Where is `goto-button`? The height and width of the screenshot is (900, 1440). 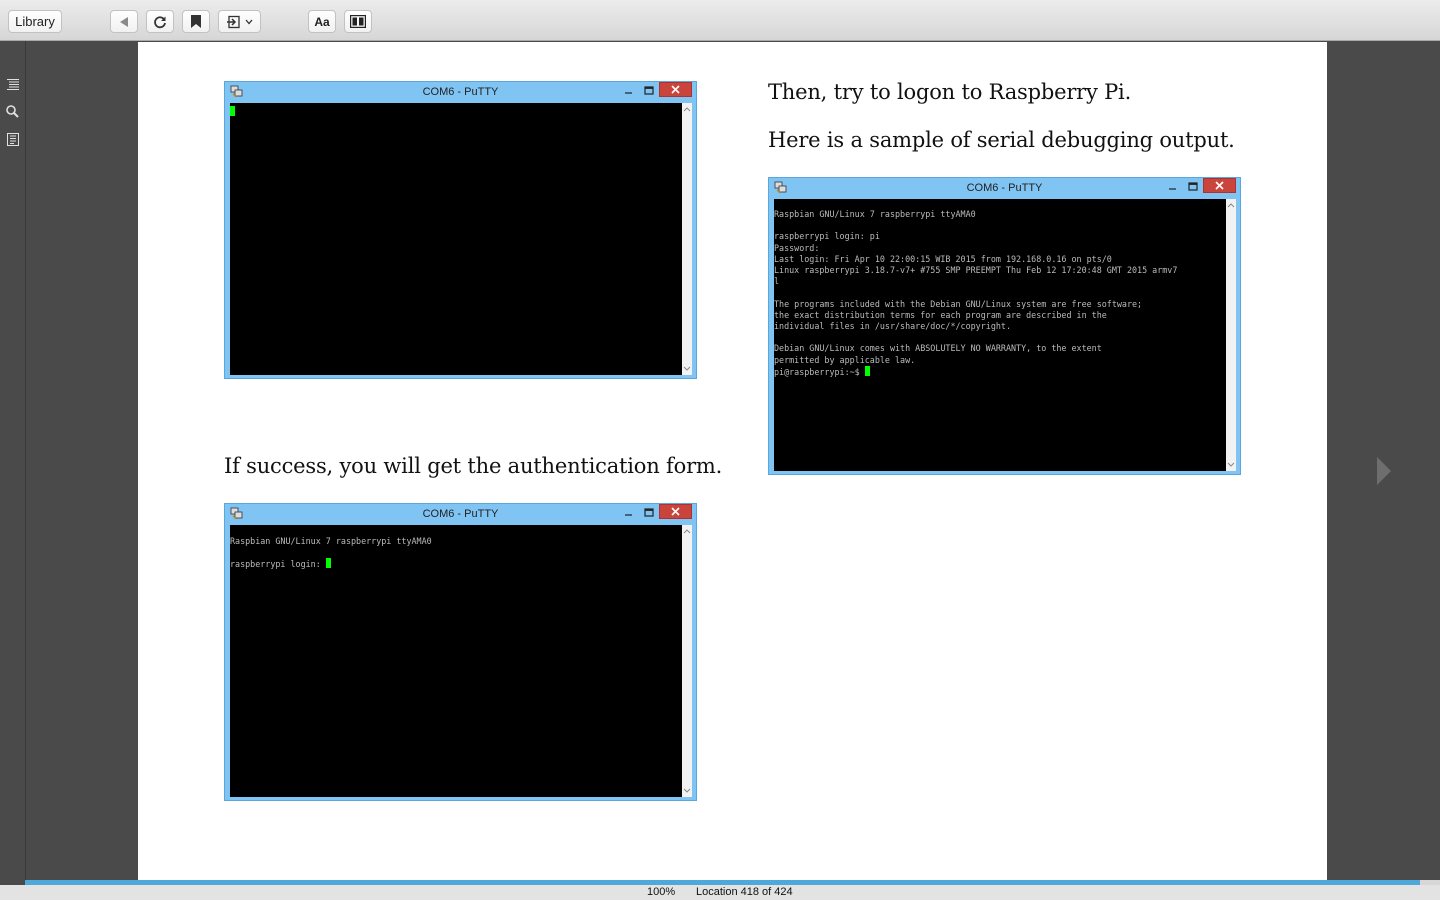 goto-button is located at coordinates (239, 21).